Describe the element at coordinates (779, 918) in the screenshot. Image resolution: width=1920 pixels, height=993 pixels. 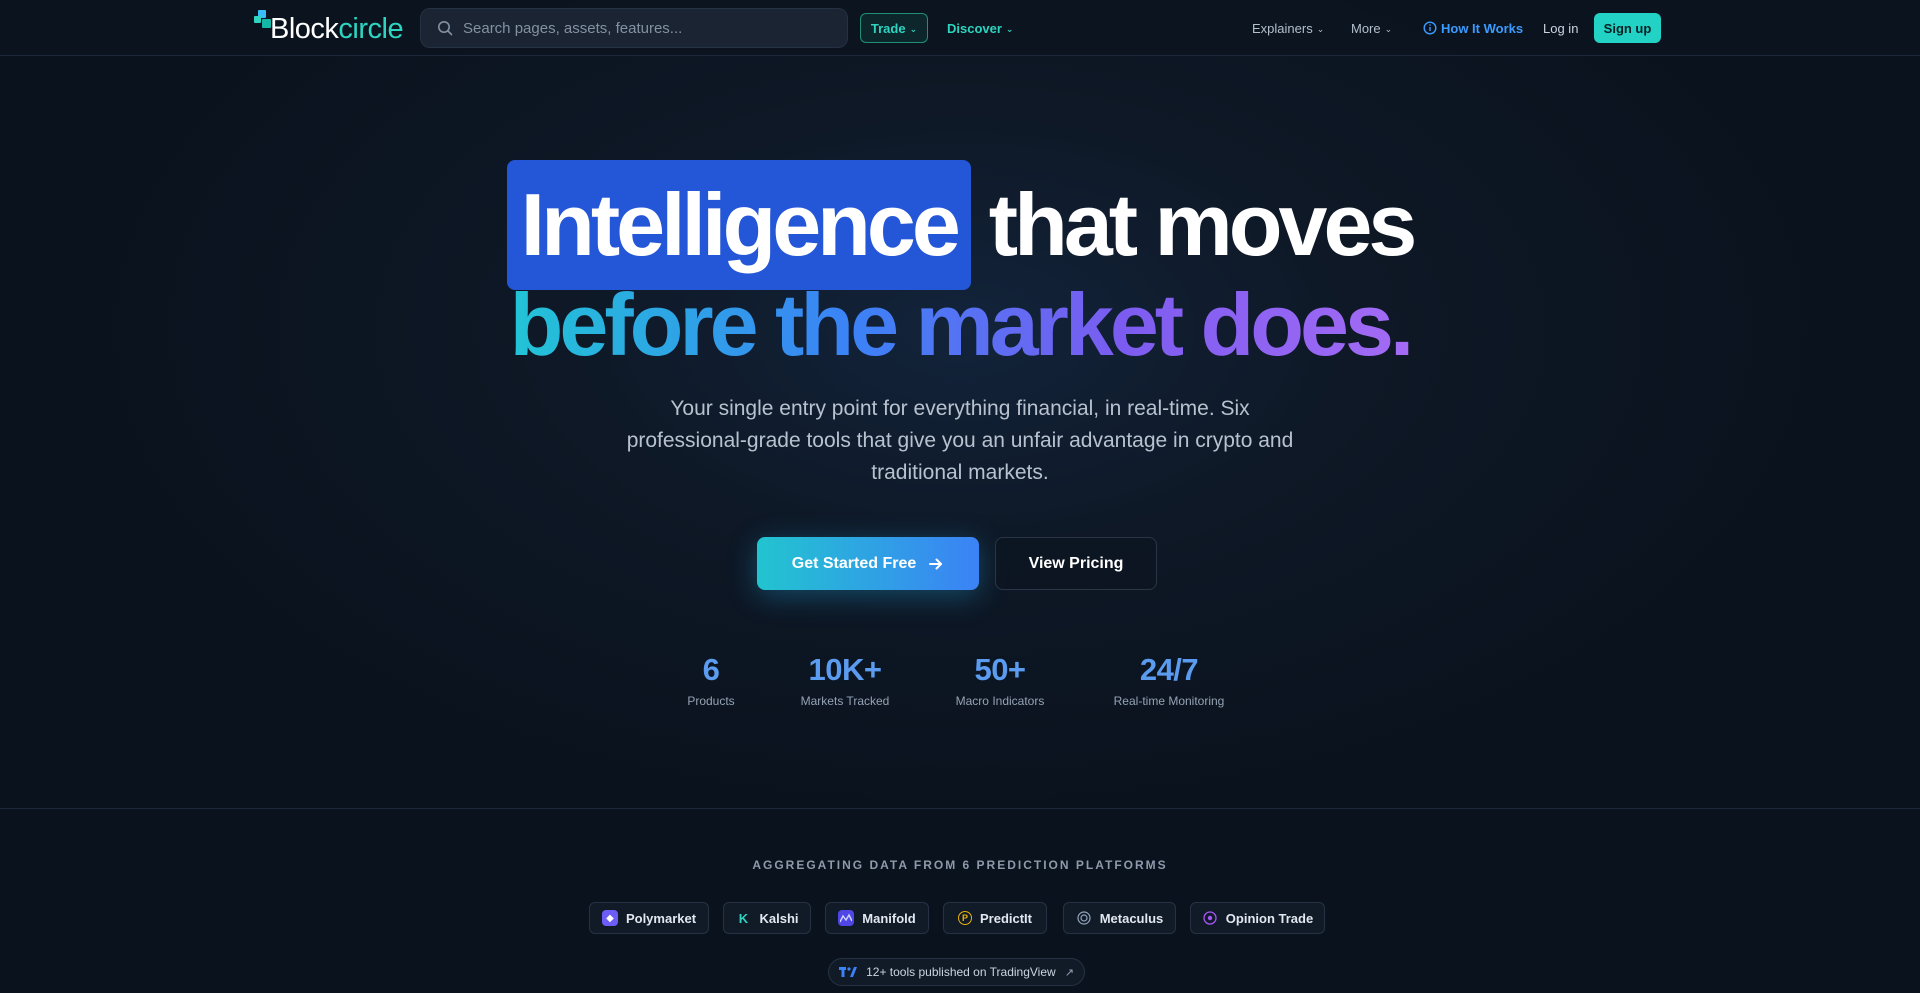
I see `platform-label: Kalshi` at that location.